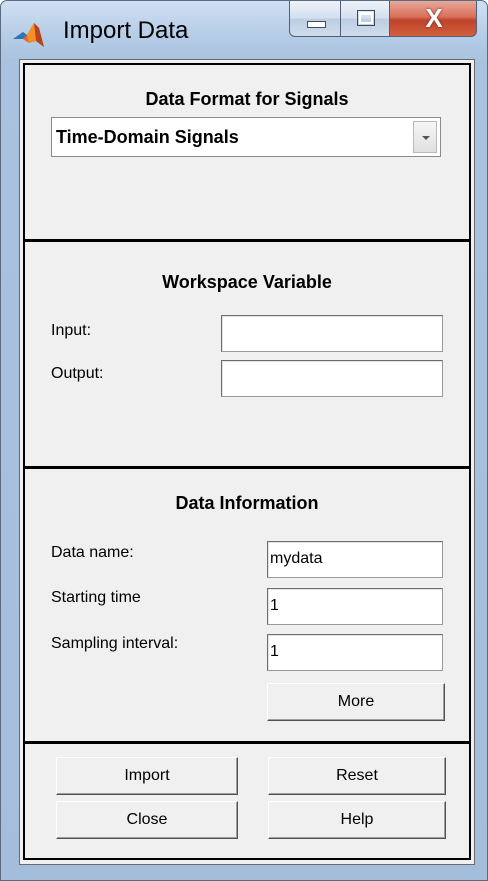  What do you see at coordinates (355, 652) in the screenshot?
I see `sampling-interval-field: 1` at bounding box center [355, 652].